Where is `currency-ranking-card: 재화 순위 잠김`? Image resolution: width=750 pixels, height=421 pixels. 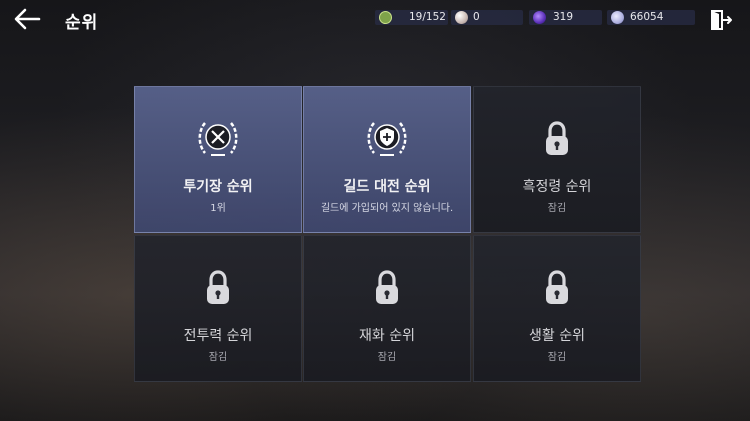 currency-ranking-card: 재화 순위 잠김 is located at coordinates (387, 308).